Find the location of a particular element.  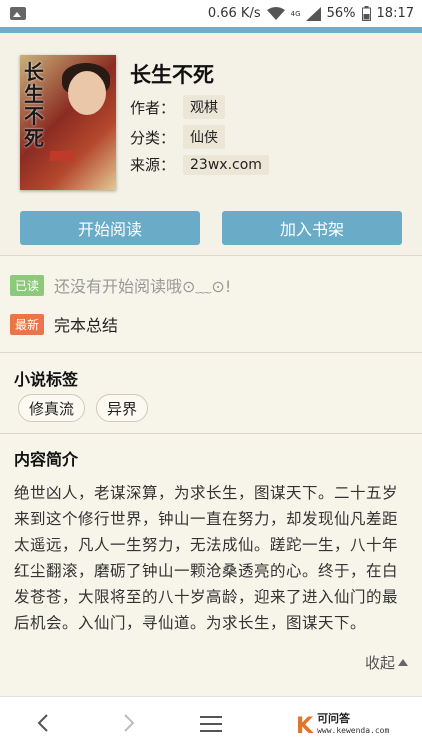

battery-percent: 56% is located at coordinates (341, 13).